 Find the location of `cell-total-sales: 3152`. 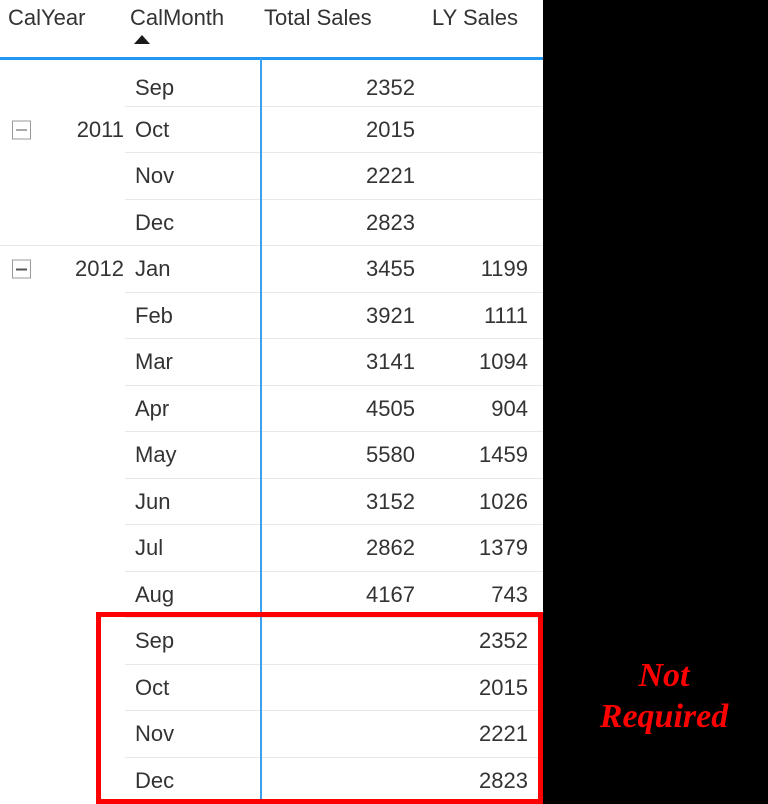

cell-total-sales: 3152 is located at coordinates (390, 501).